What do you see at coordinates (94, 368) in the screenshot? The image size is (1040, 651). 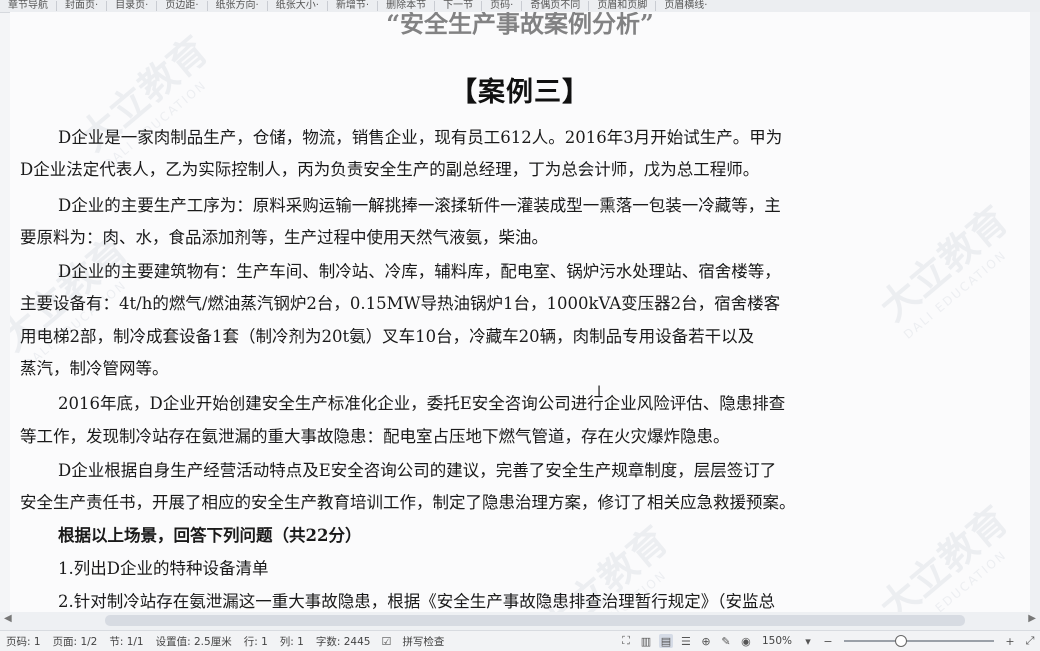 I see `paragraph-line: 蒸汽，制冷管网等。` at bounding box center [94, 368].